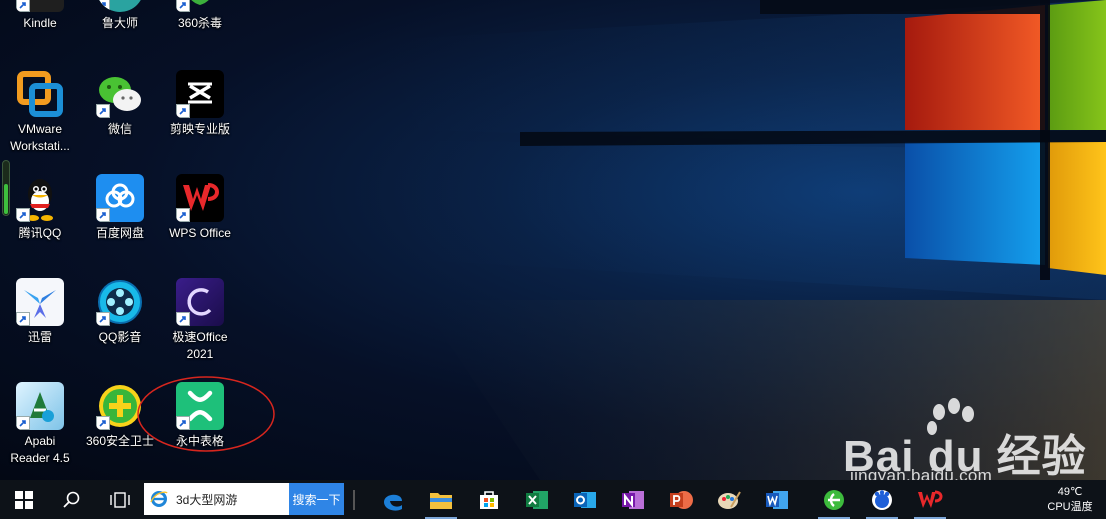  Describe the element at coordinates (206, 414) in the screenshot. I see `annotation-ellipse` at that location.